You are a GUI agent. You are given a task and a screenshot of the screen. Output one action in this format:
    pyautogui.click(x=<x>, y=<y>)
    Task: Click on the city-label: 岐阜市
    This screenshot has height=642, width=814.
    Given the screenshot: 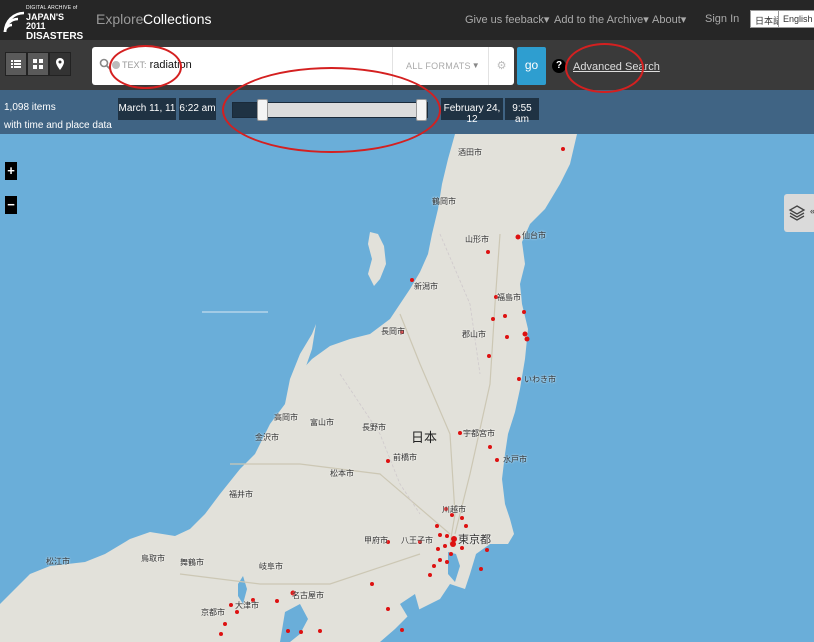 What is the action you would take?
    pyautogui.click(x=271, y=566)
    